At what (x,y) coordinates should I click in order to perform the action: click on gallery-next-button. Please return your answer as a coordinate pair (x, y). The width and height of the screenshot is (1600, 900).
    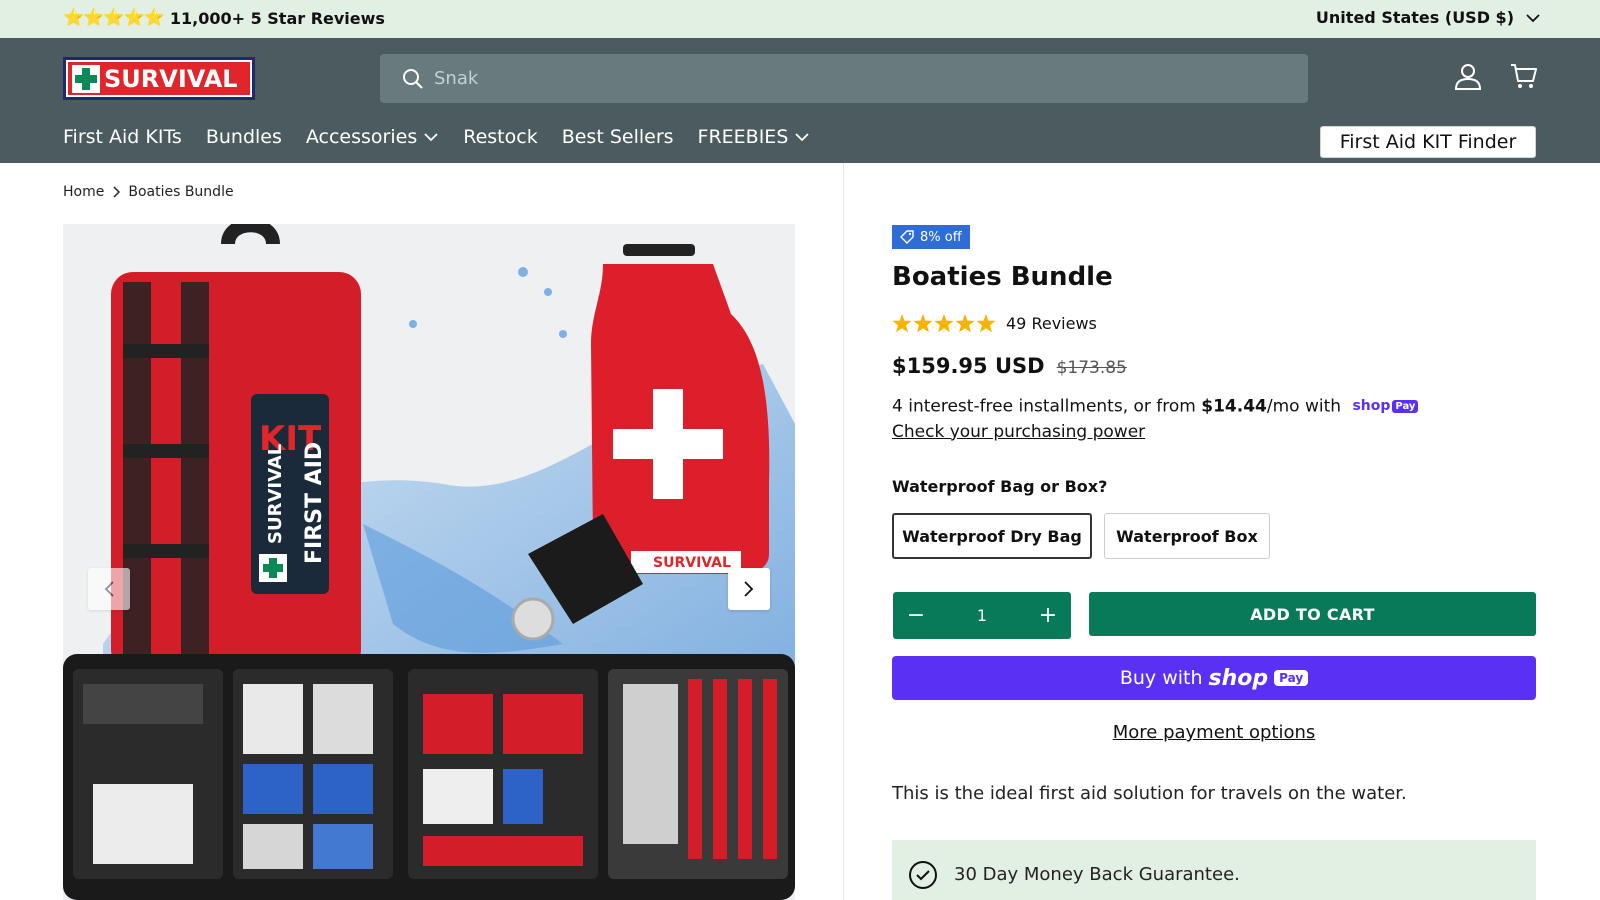
    Looking at the image, I should click on (749, 589).